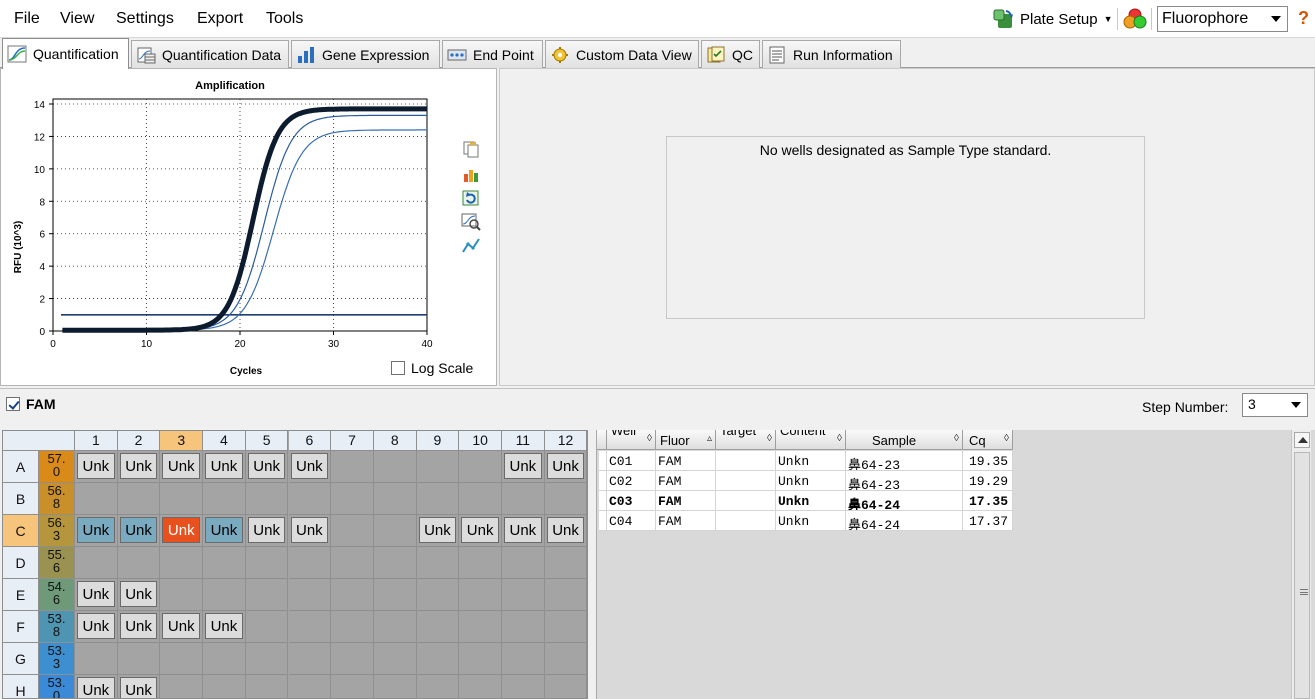 This screenshot has height=699, width=1315. I want to click on plate-column-header: 4, so click(224, 441).